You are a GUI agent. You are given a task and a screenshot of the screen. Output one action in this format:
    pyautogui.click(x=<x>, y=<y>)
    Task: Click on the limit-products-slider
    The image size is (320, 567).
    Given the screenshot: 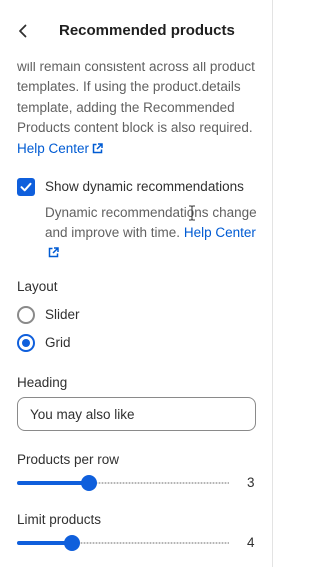 What is the action you would take?
    pyautogui.click(x=123, y=543)
    